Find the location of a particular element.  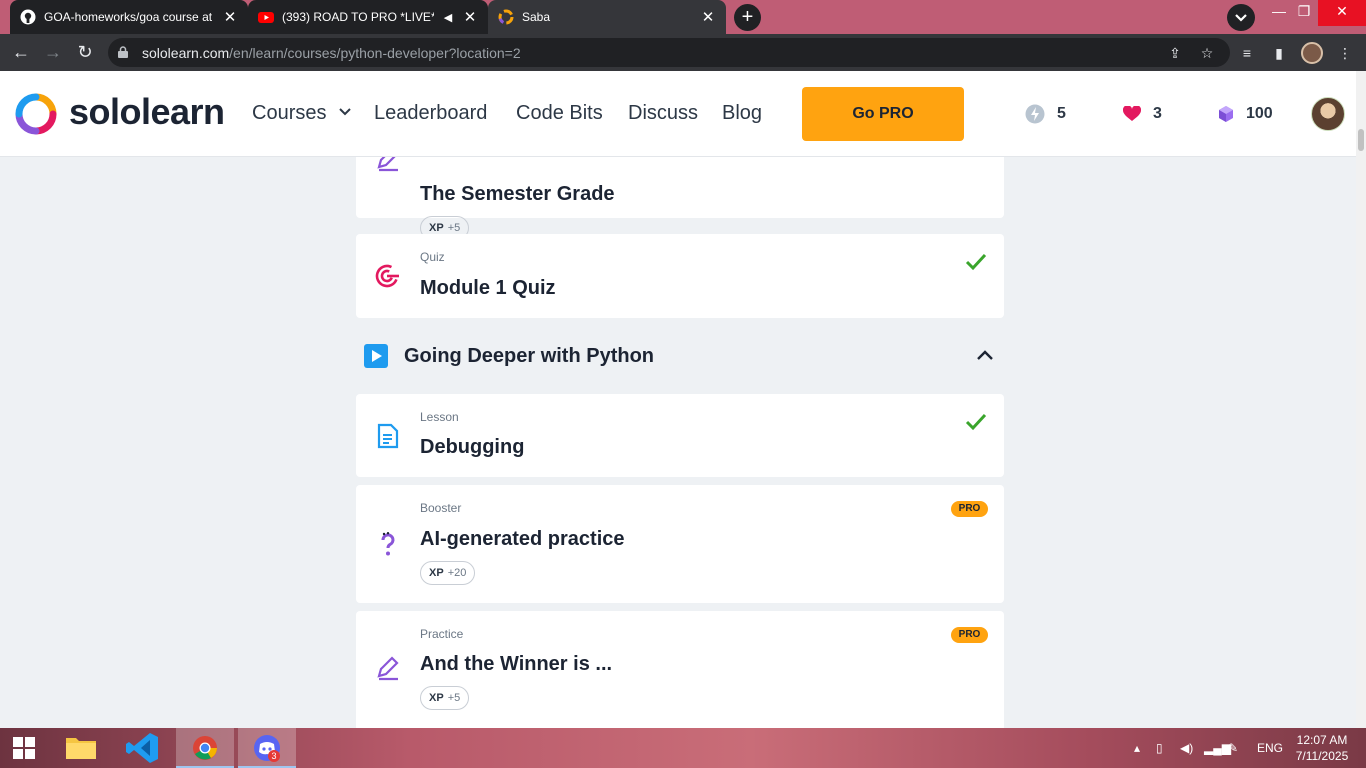

user-avatar is located at coordinates (1328, 114).